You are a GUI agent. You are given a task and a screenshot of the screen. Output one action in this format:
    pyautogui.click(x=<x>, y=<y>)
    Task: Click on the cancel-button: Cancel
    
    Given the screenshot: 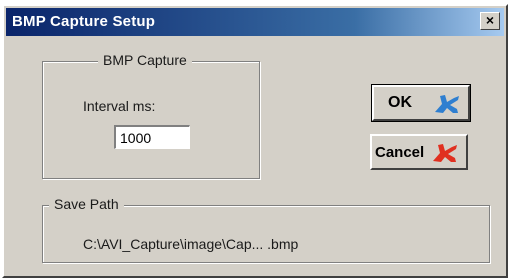 What is the action you would take?
    pyautogui.click(x=419, y=152)
    